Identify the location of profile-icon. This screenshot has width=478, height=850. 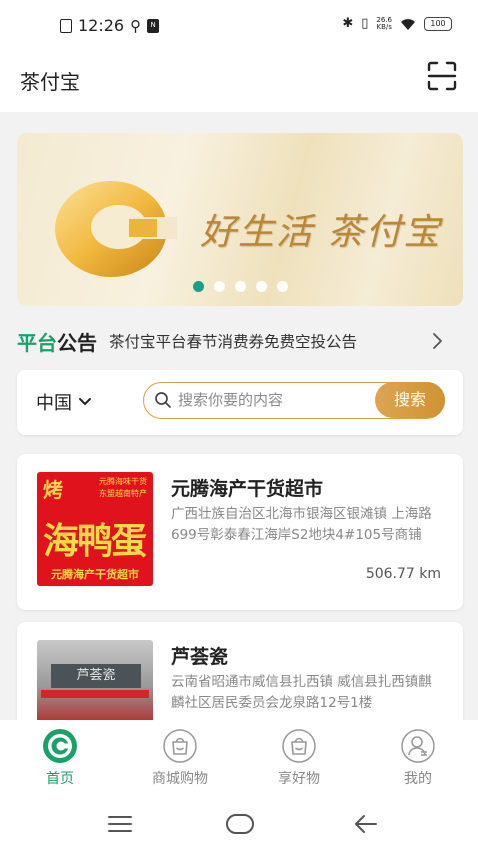
(418, 746).